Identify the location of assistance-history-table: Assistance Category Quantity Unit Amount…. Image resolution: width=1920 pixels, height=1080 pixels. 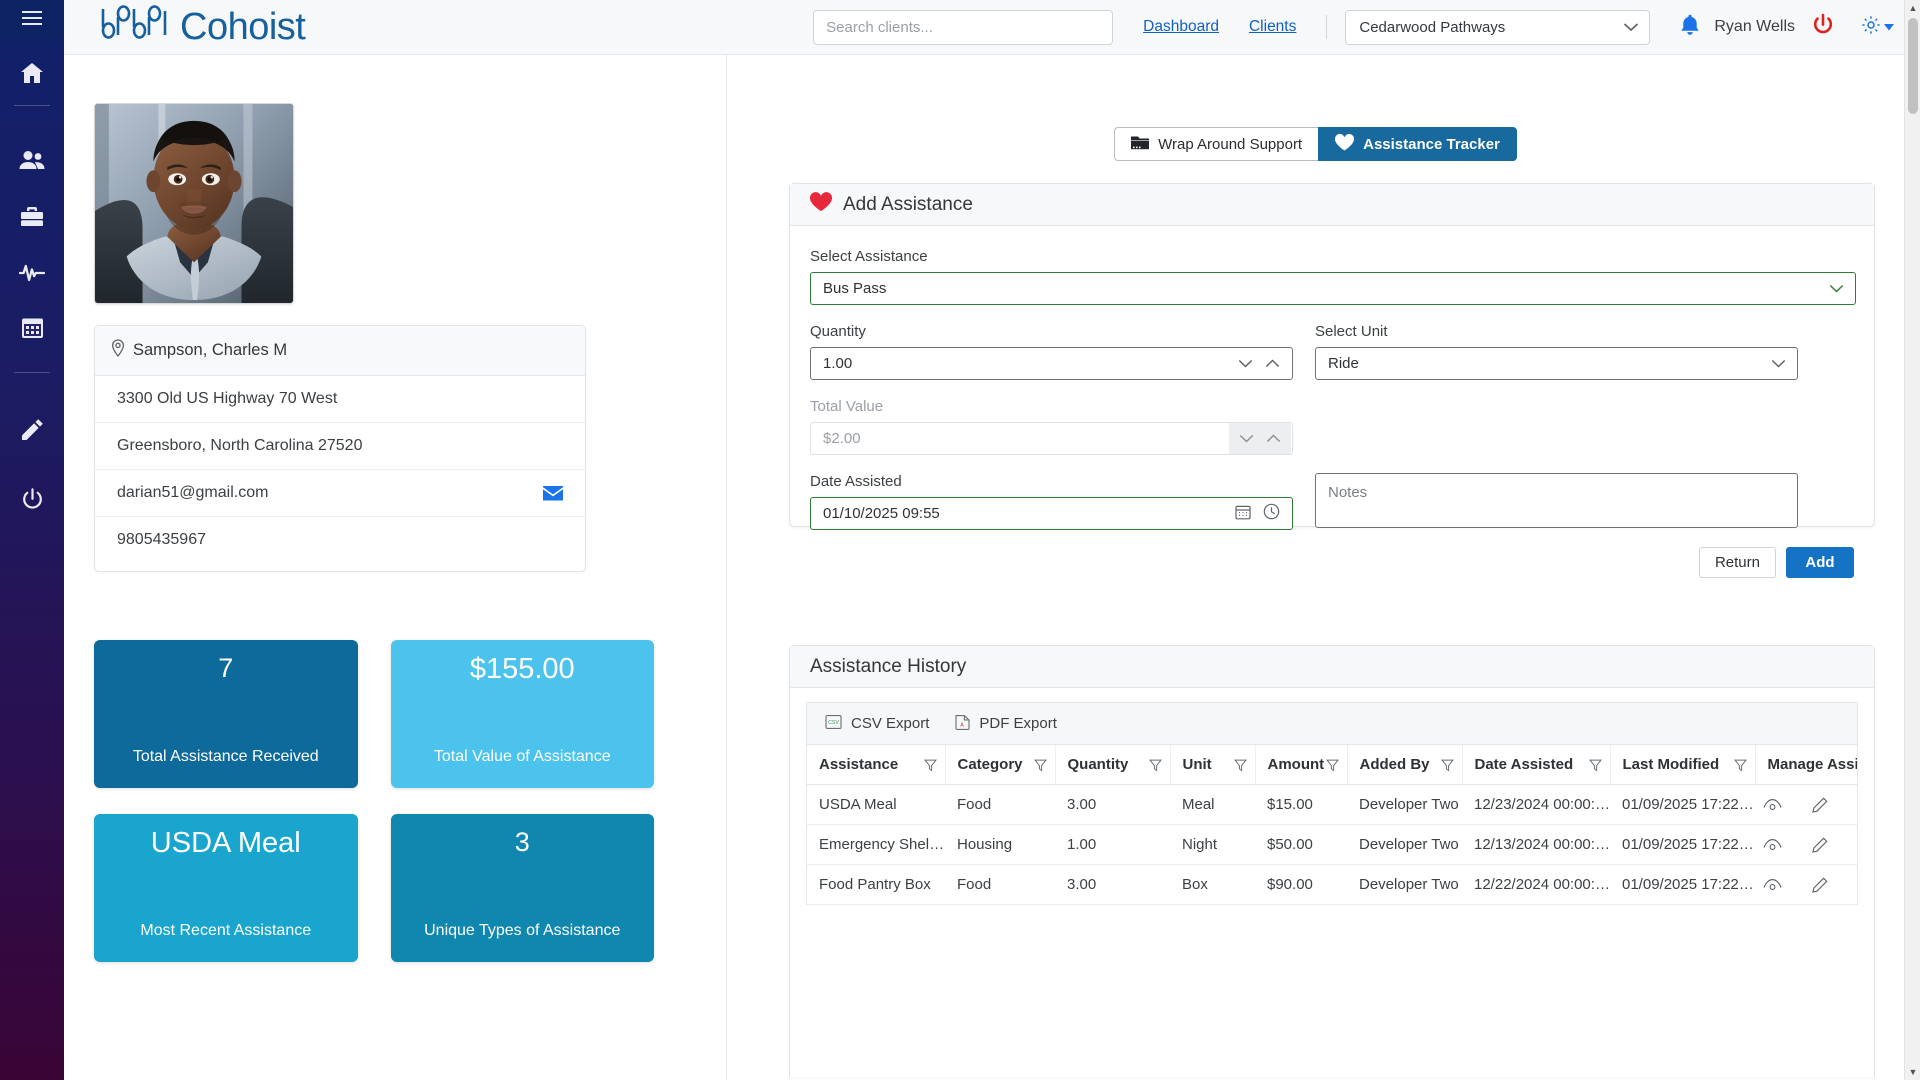
(1332, 825).